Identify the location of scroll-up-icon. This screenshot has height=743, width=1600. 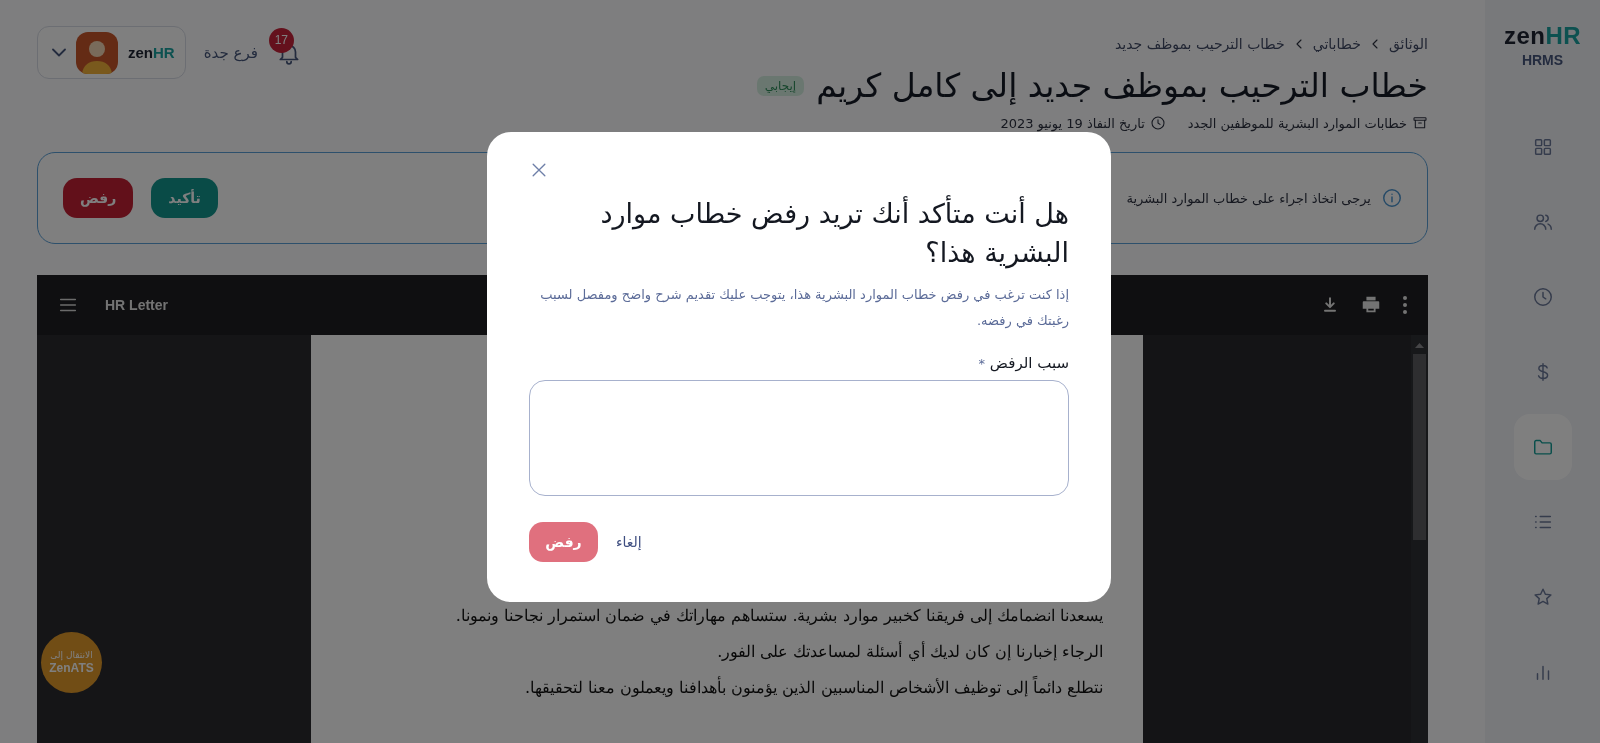
(1419, 345).